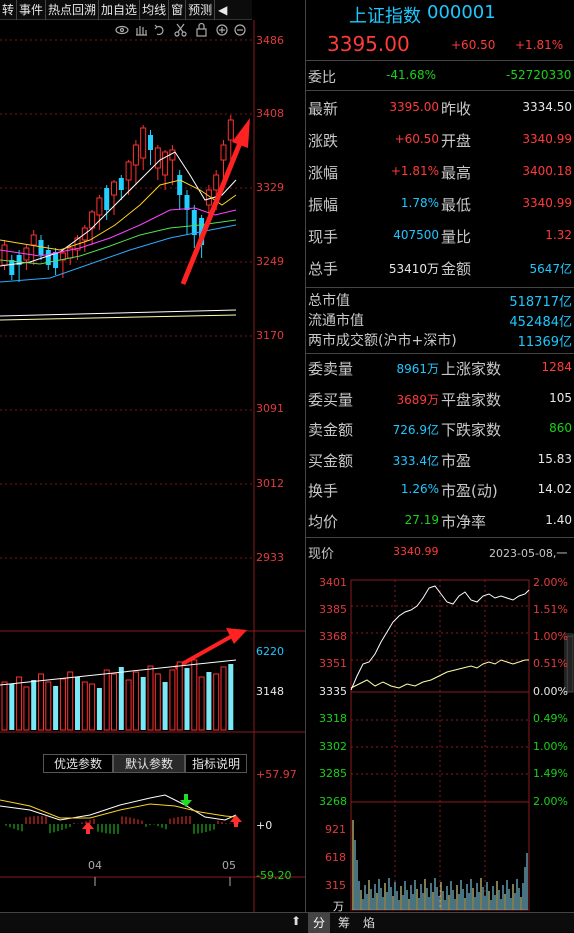  Describe the element at coordinates (550, 663) in the screenshot. I see `intraday-pct-label: 0.51%` at that location.